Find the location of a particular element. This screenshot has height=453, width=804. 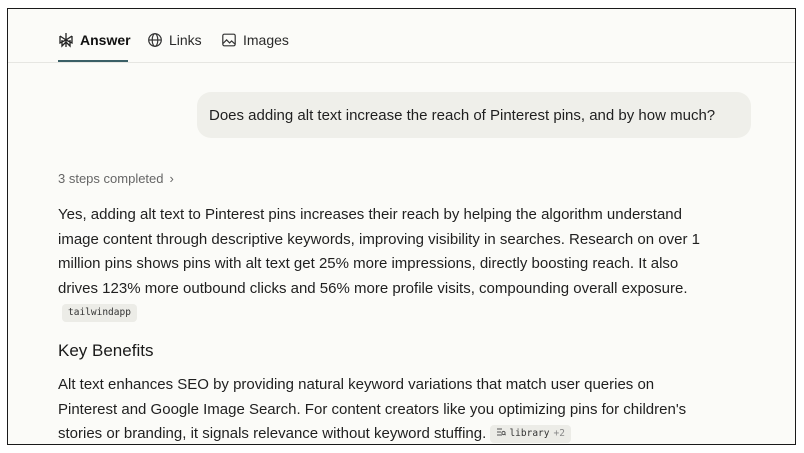

chevron-right-icon: › is located at coordinates (171, 178).